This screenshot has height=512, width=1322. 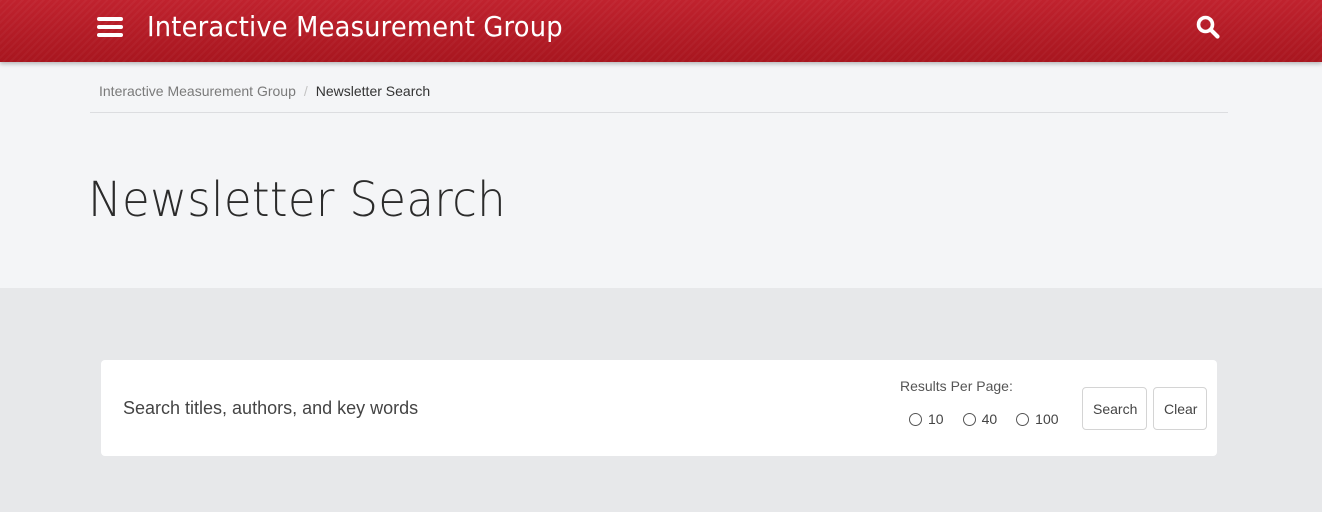 What do you see at coordinates (1114, 408) in the screenshot?
I see `search-button: Search` at bounding box center [1114, 408].